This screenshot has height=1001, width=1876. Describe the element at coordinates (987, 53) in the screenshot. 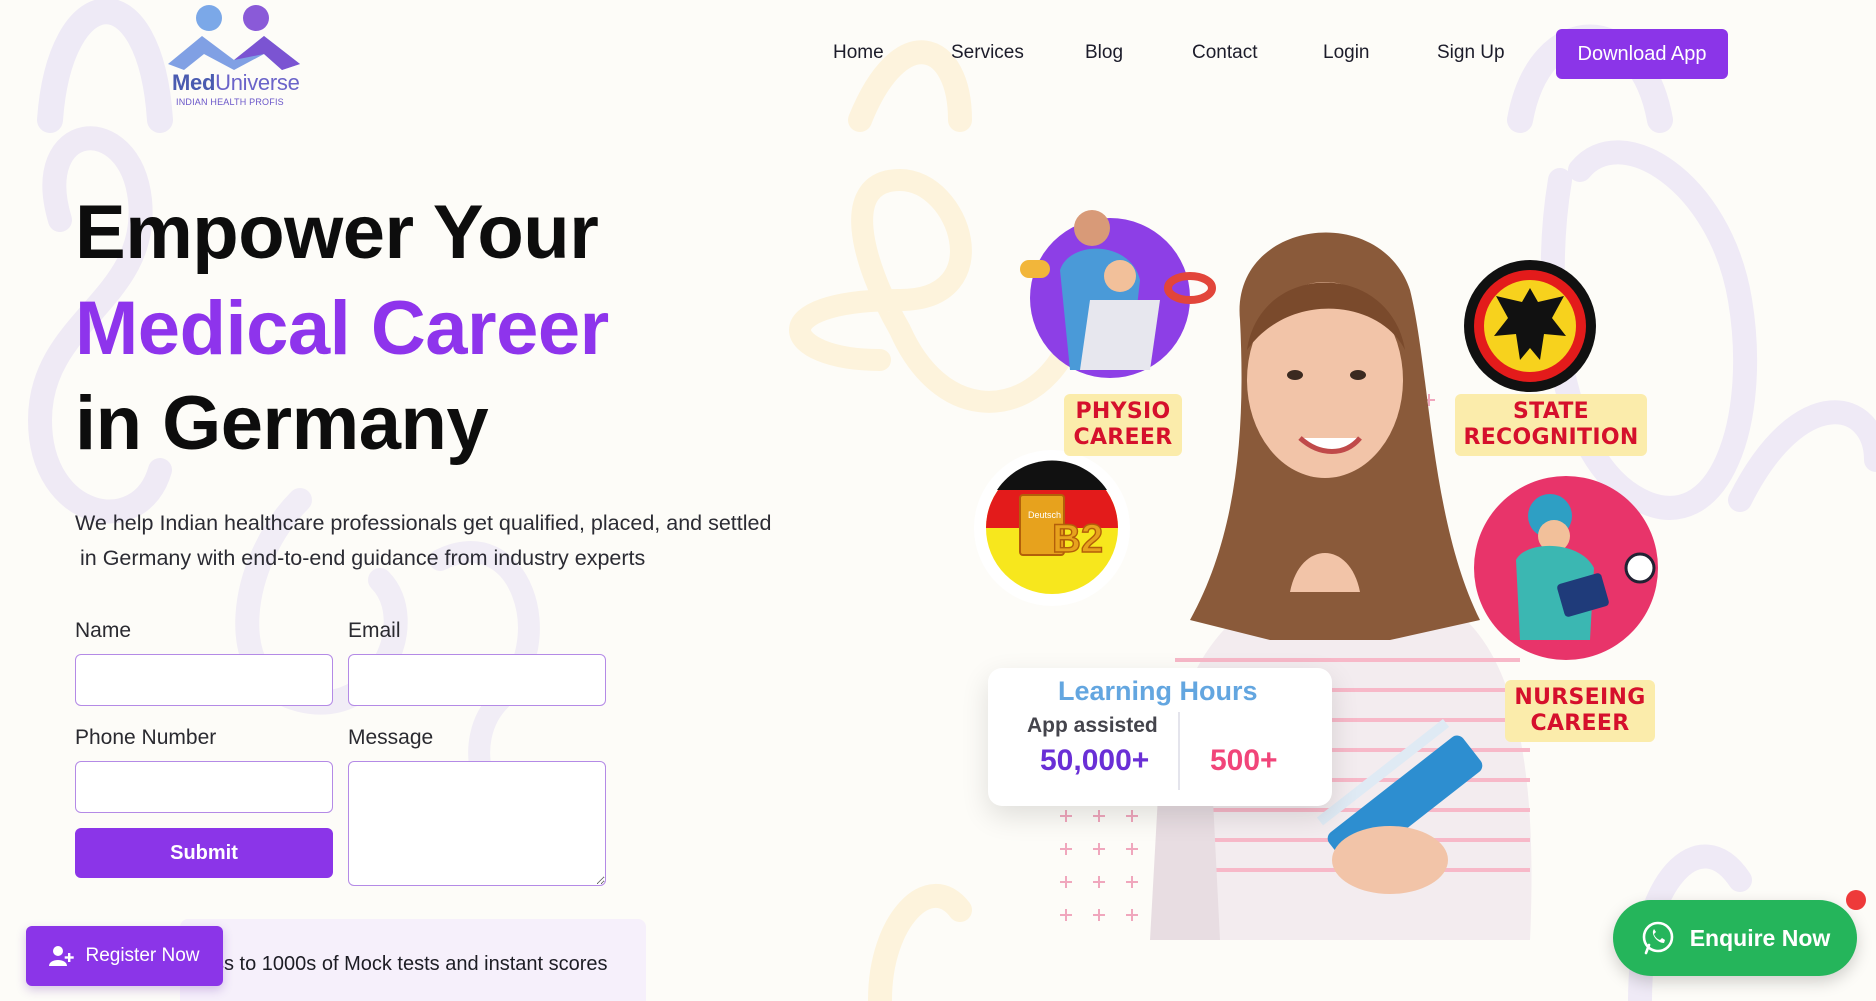

I see `nav-services: Services` at that location.